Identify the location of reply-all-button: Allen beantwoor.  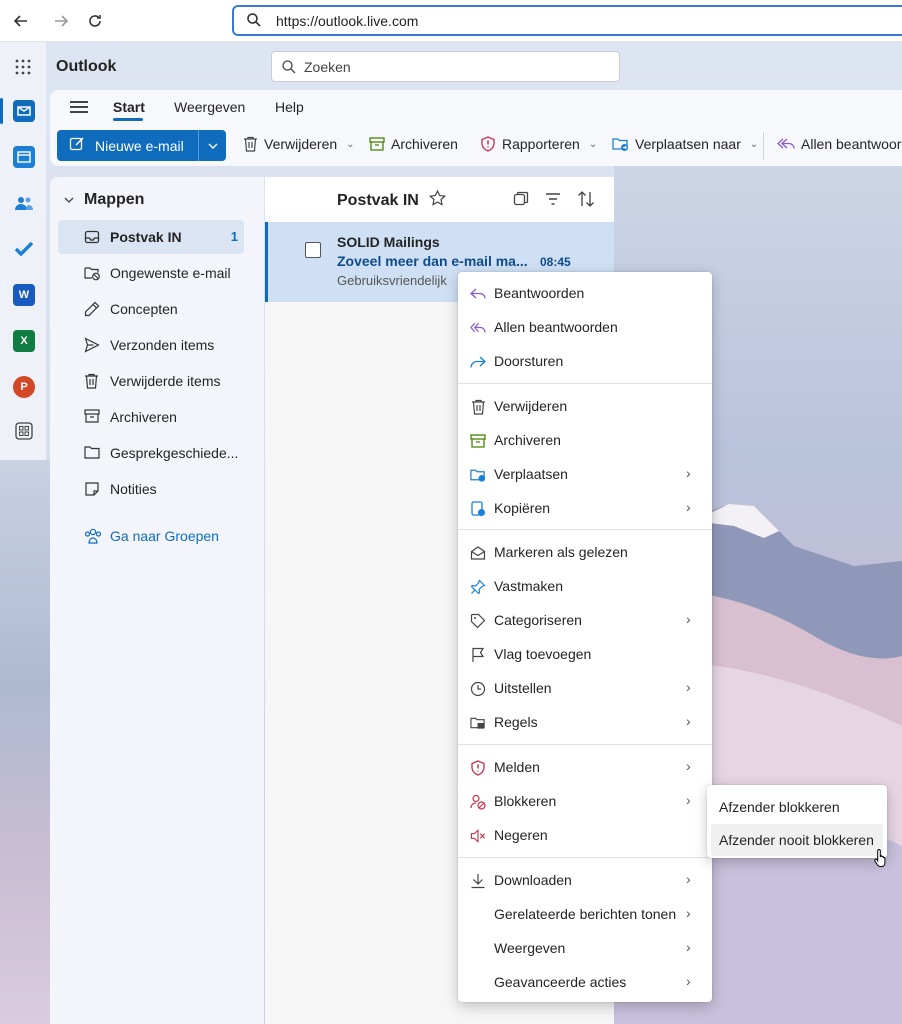
(839, 144).